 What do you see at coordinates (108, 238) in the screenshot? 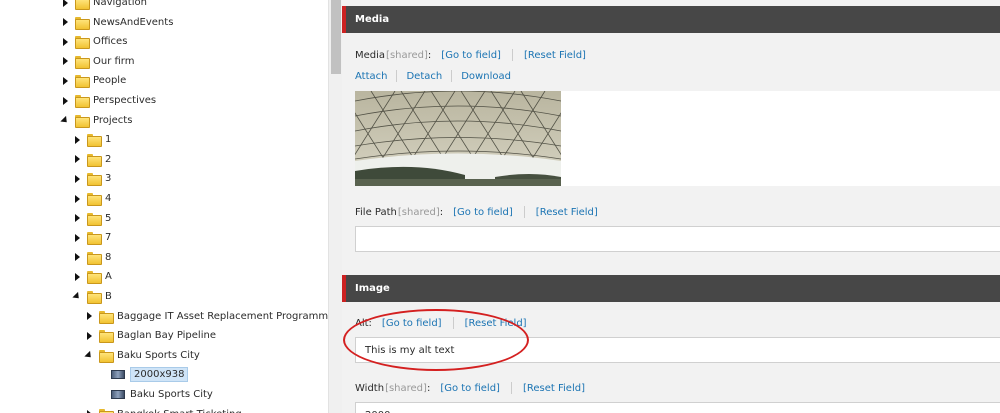
I see `tree-node-label: 7` at bounding box center [108, 238].